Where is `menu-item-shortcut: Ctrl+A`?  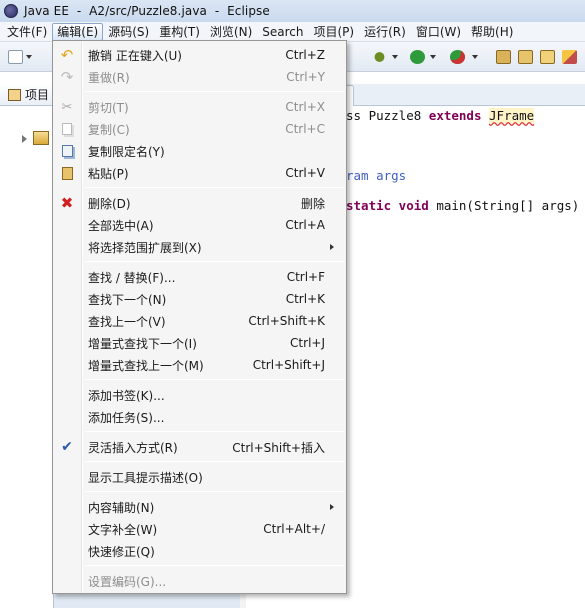 menu-item-shortcut: Ctrl+A is located at coordinates (305, 225).